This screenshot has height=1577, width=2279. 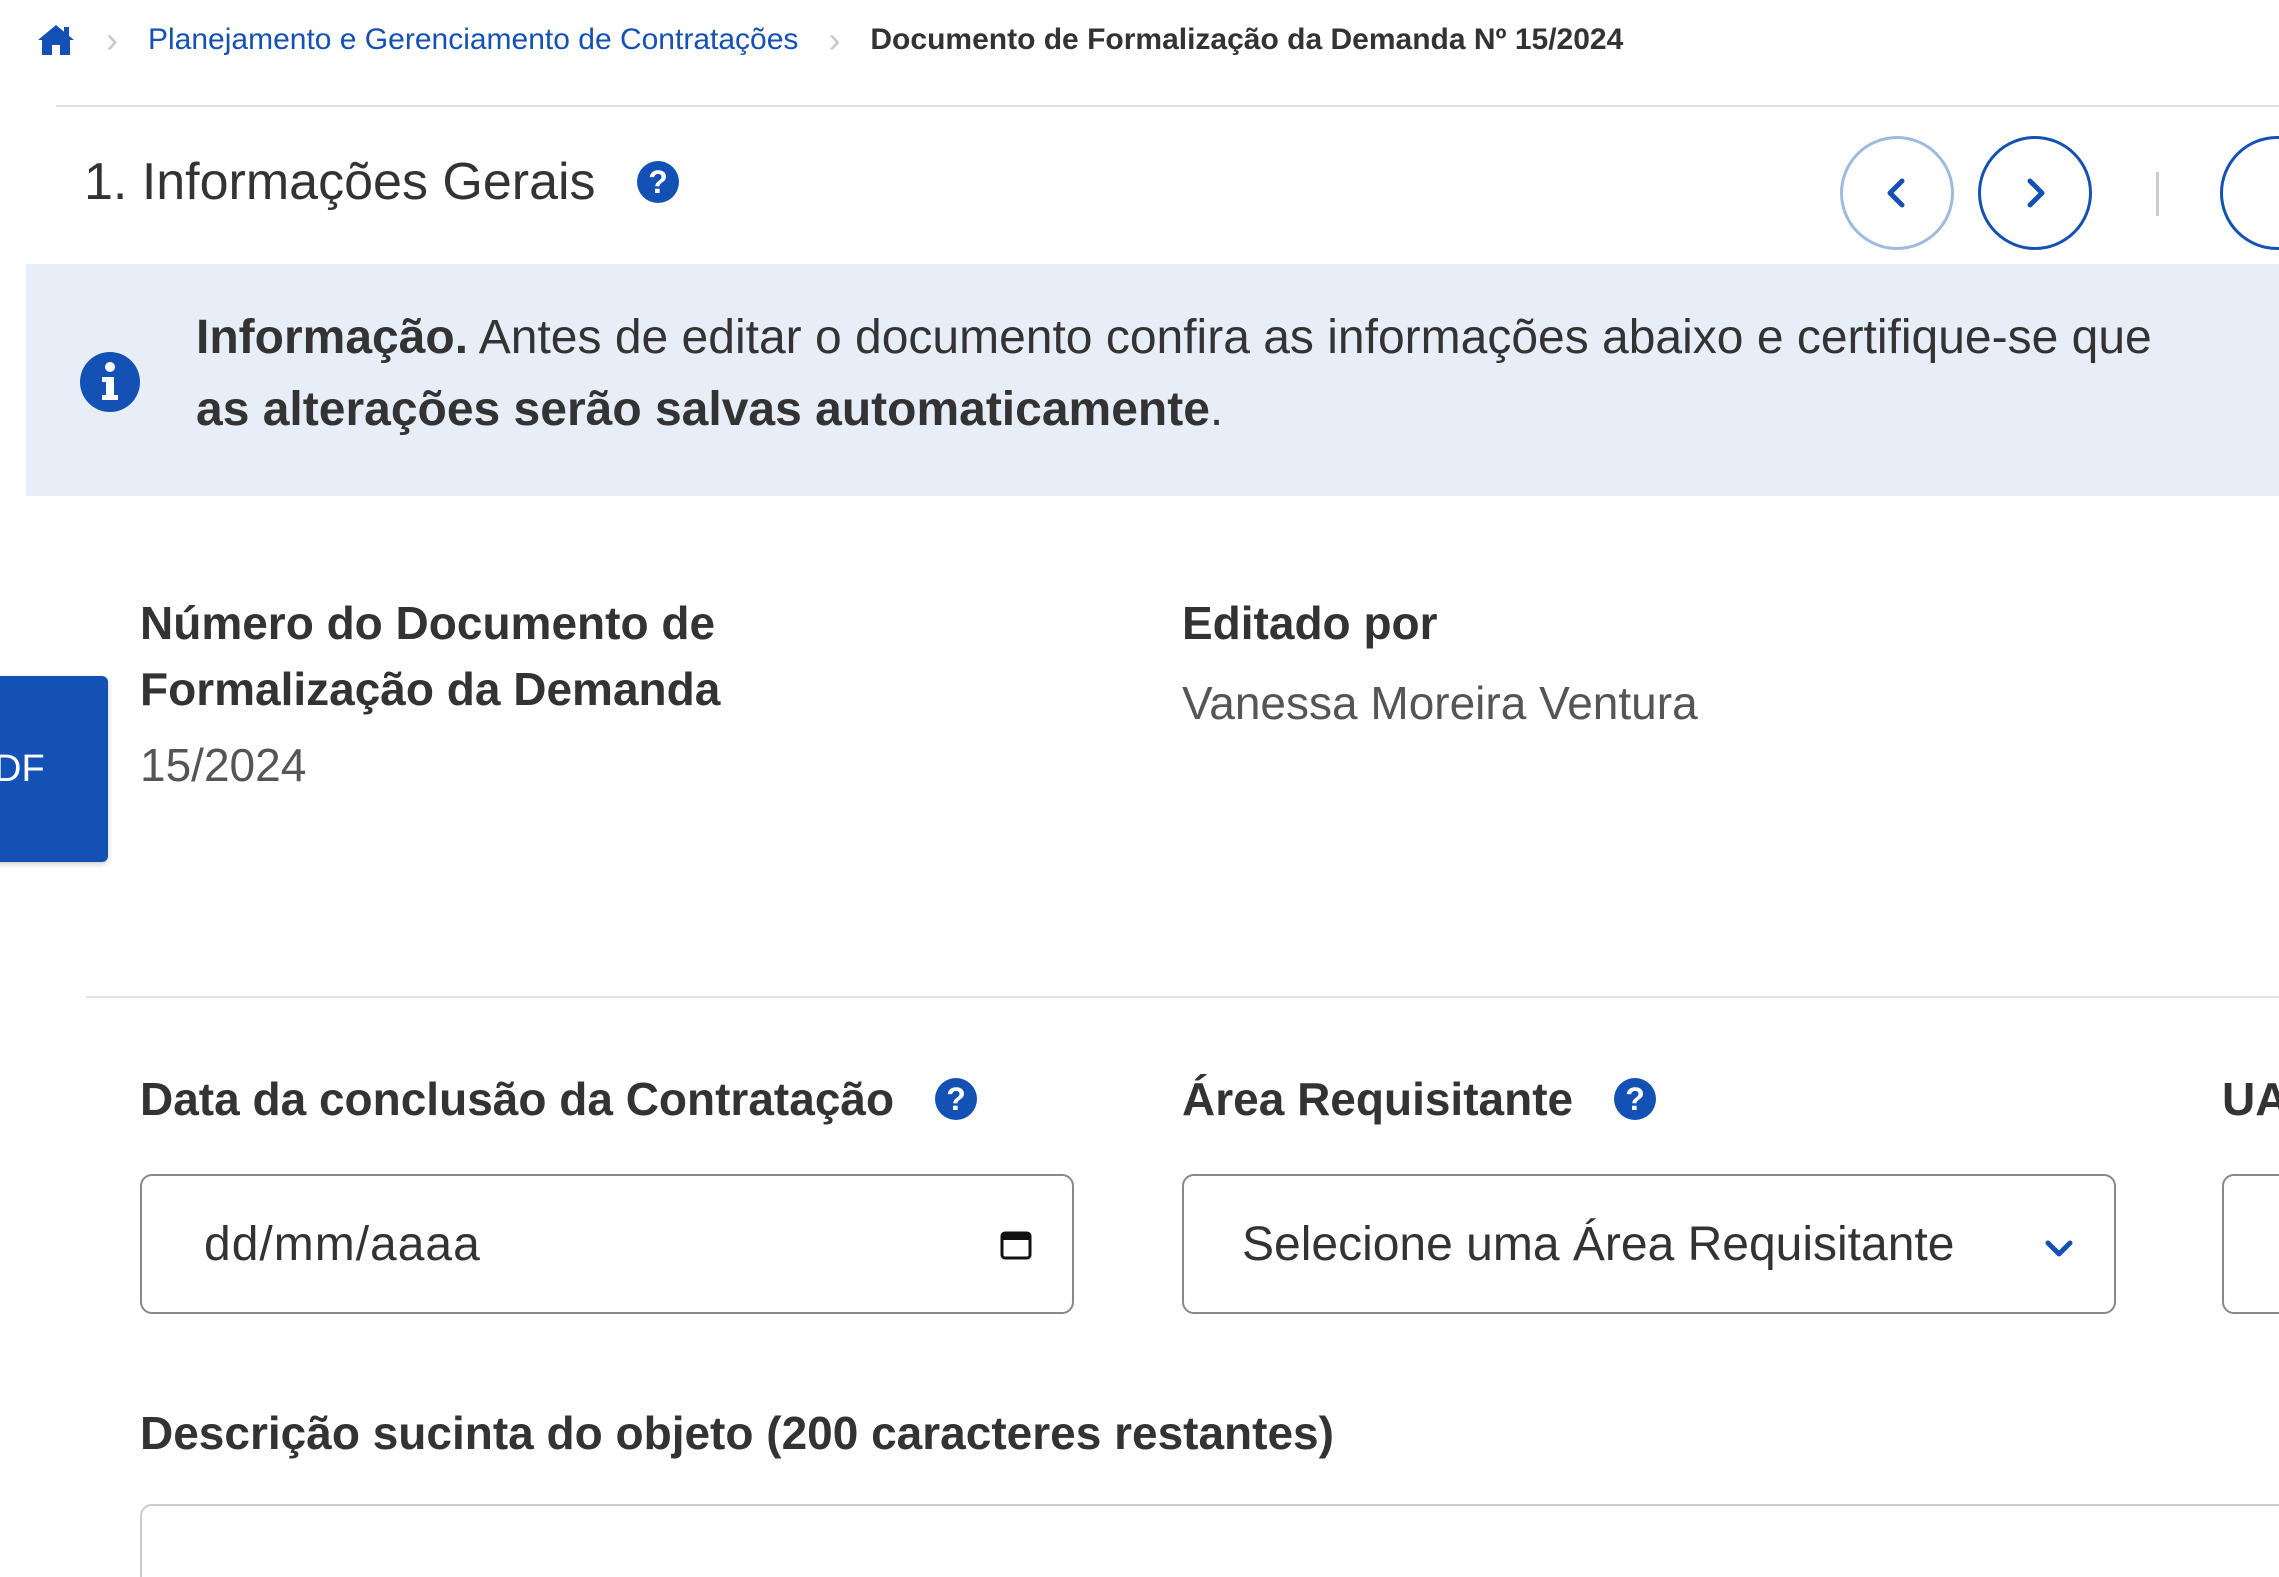 What do you see at coordinates (1378, 1099) in the screenshot?
I see `area-field-label: Área Requisitante` at bounding box center [1378, 1099].